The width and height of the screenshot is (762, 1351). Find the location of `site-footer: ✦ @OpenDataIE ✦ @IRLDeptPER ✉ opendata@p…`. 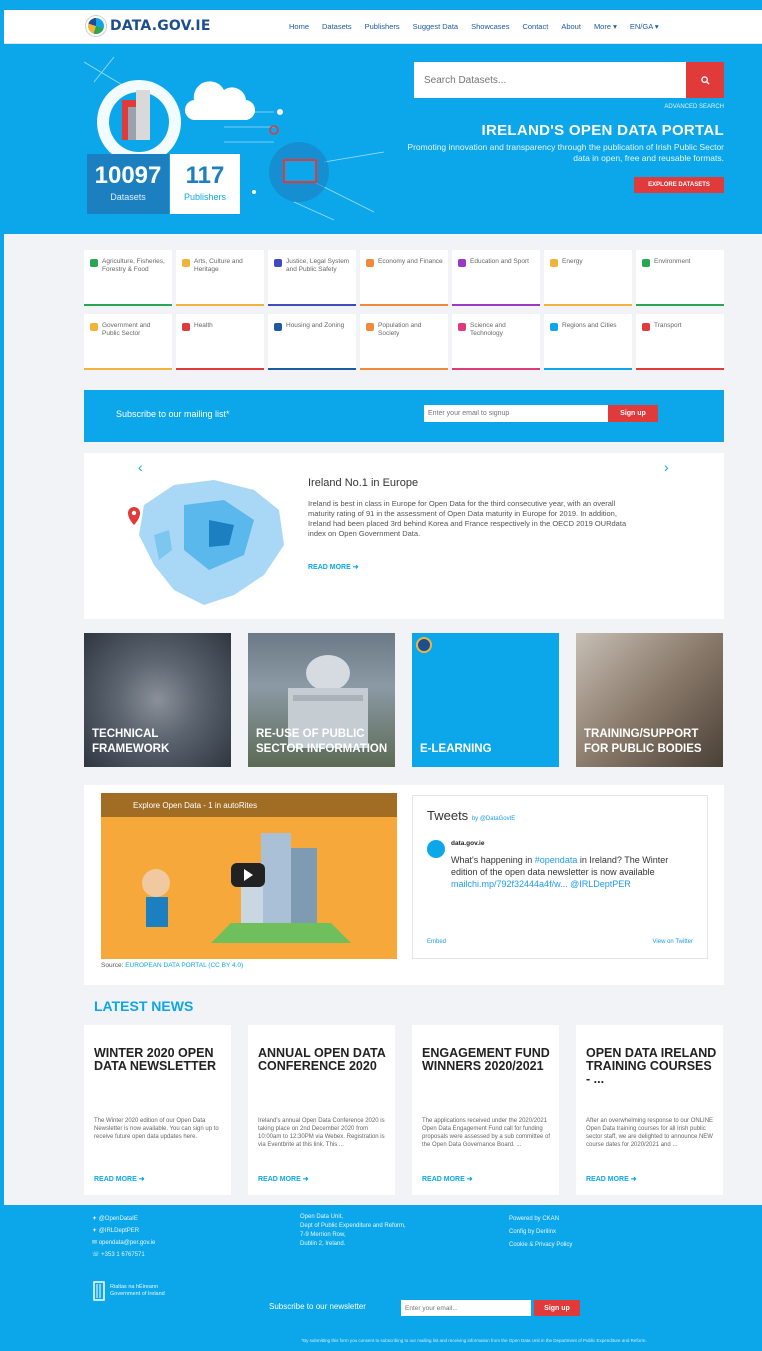

site-footer: ✦ @OpenDataIE ✦ @IRLDeptPER ✉ opendata@p… is located at coordinates (383, 1278).